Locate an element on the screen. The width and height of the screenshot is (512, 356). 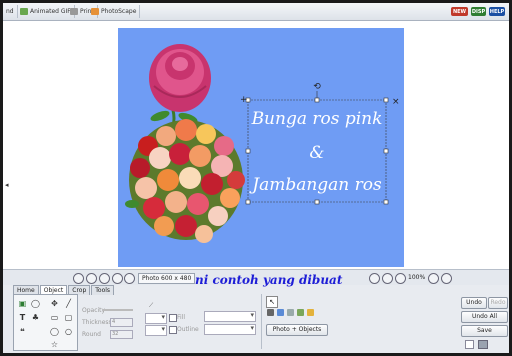
star-tool-icon: ☆ is located at coordinates (54, 344).